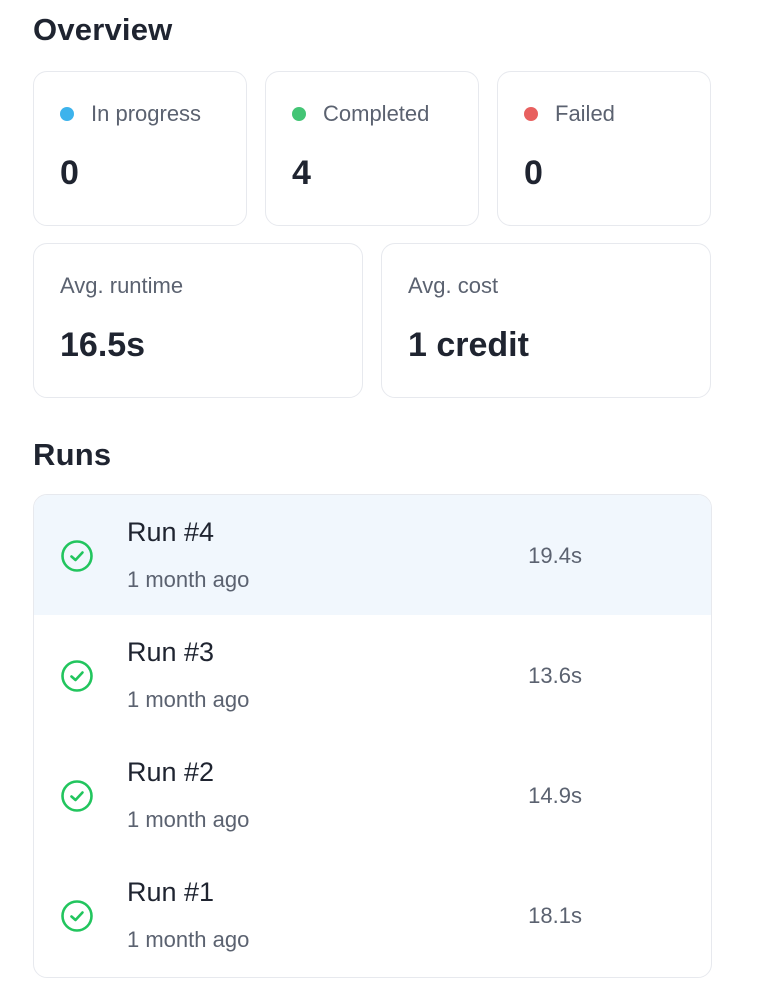 This screenshot has height=1000, width=760. I want to click on run-row: Run #3 1 month ago 13.6s, so click(372, 675).